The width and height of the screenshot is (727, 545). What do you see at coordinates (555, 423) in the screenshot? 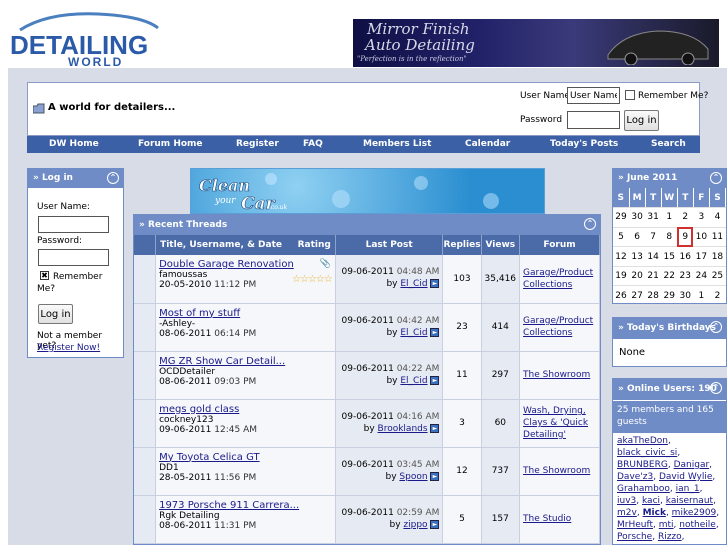
I see `forum-link: Wash, Drying, Clays & 'Quick Detailing'` at bounding box center [555, 423].